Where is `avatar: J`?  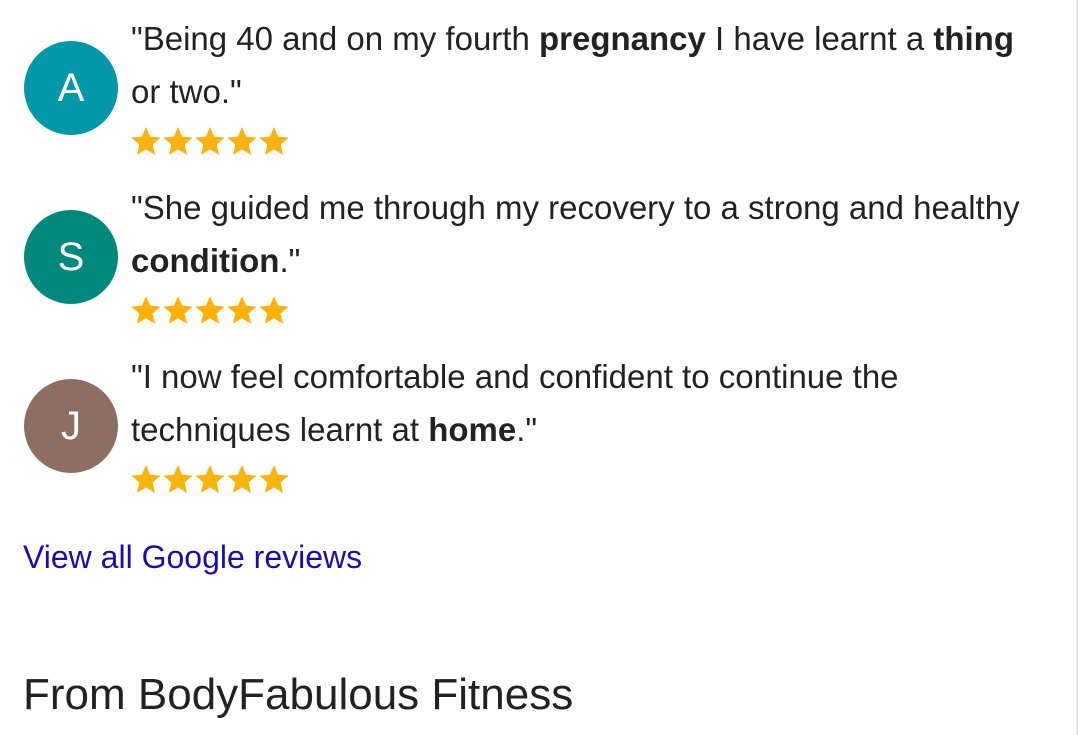 avatar: J is located at coordinates (71, 426).